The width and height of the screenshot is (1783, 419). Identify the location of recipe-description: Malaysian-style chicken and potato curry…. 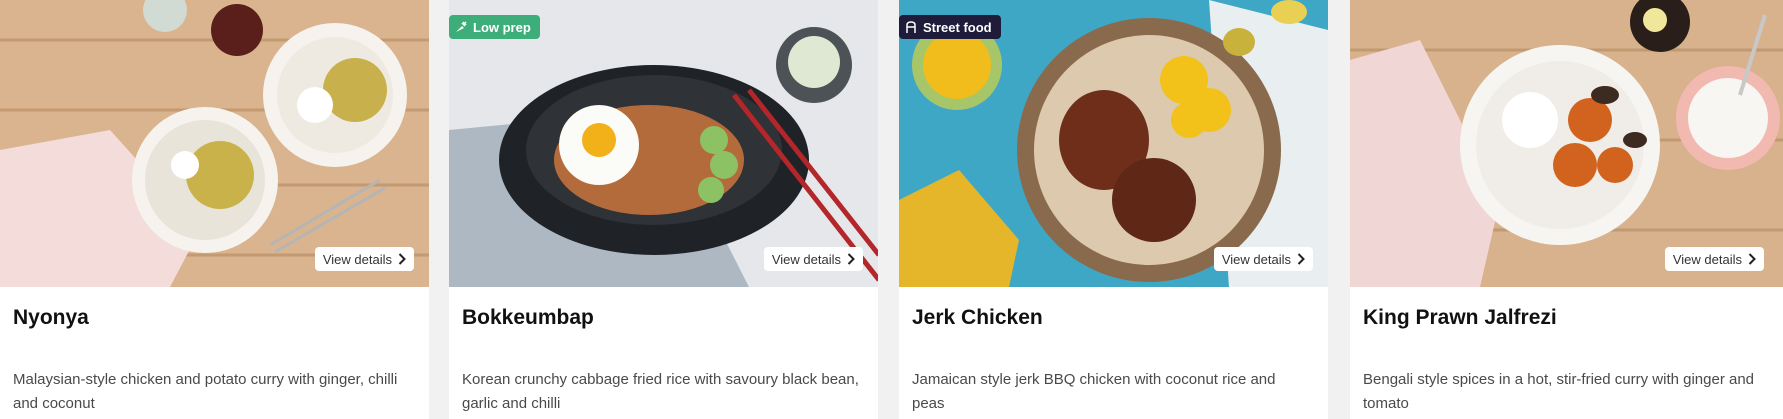
(205, 391).